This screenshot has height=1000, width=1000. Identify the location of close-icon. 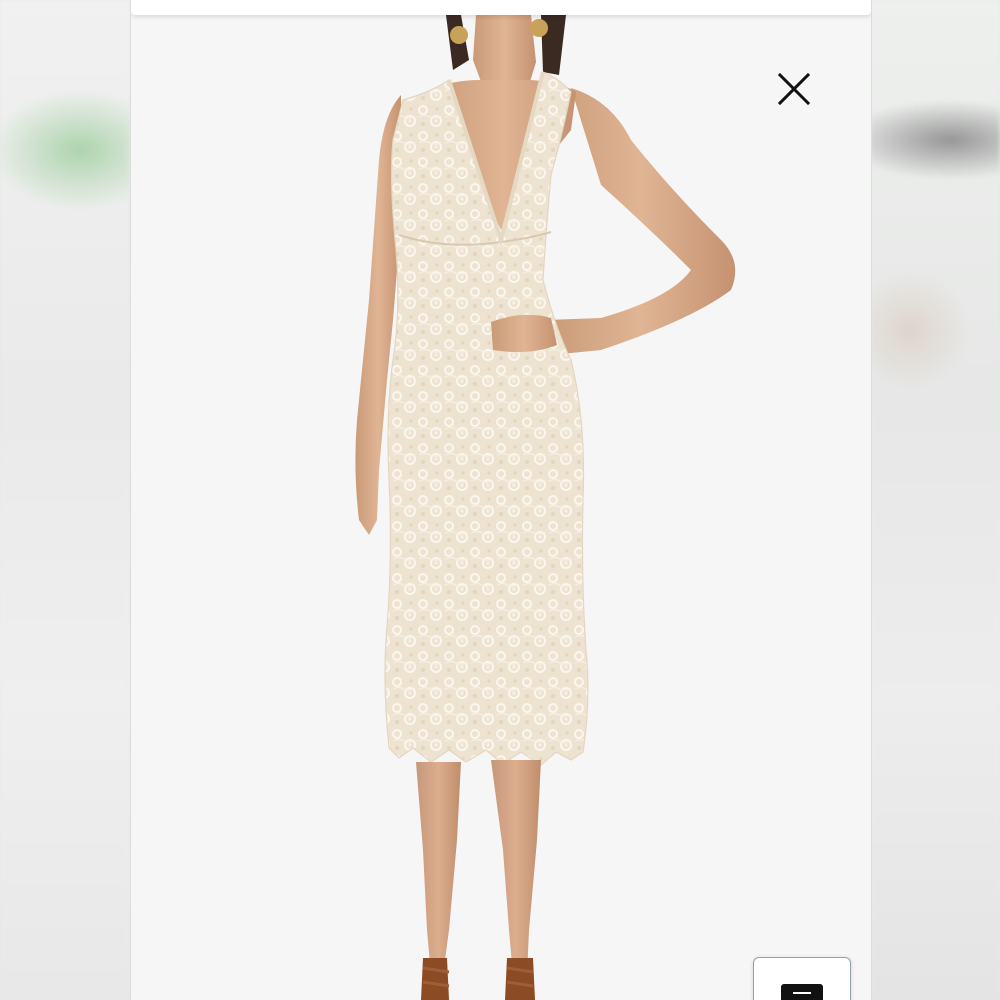
(794, 89).